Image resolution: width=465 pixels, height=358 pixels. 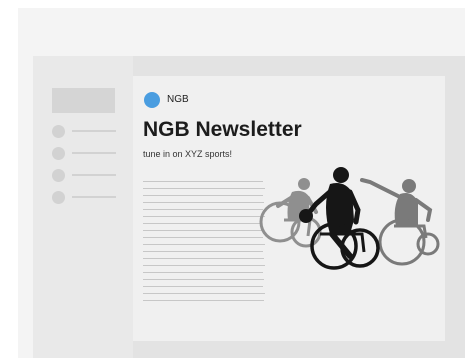 I want to click on right-player-silhouette, so click(x=400, y=222).